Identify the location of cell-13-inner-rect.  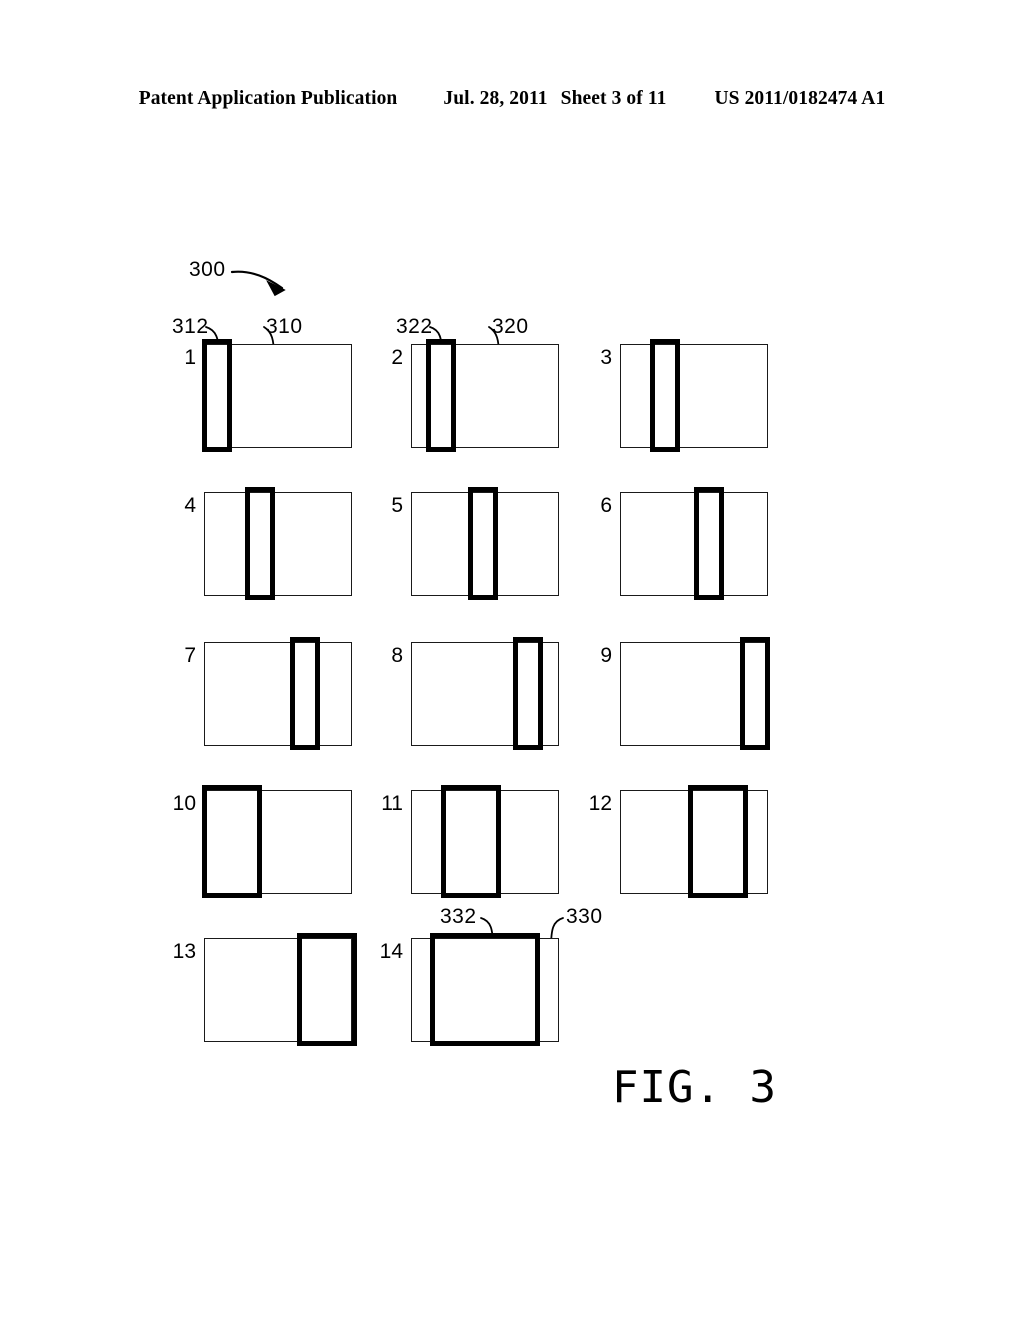
(327, 989).